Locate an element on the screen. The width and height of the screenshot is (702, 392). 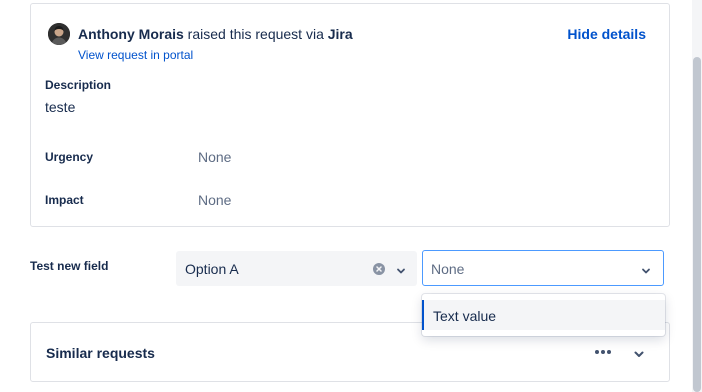
dropdown-option: Text value is located at coordinates (543, 315).